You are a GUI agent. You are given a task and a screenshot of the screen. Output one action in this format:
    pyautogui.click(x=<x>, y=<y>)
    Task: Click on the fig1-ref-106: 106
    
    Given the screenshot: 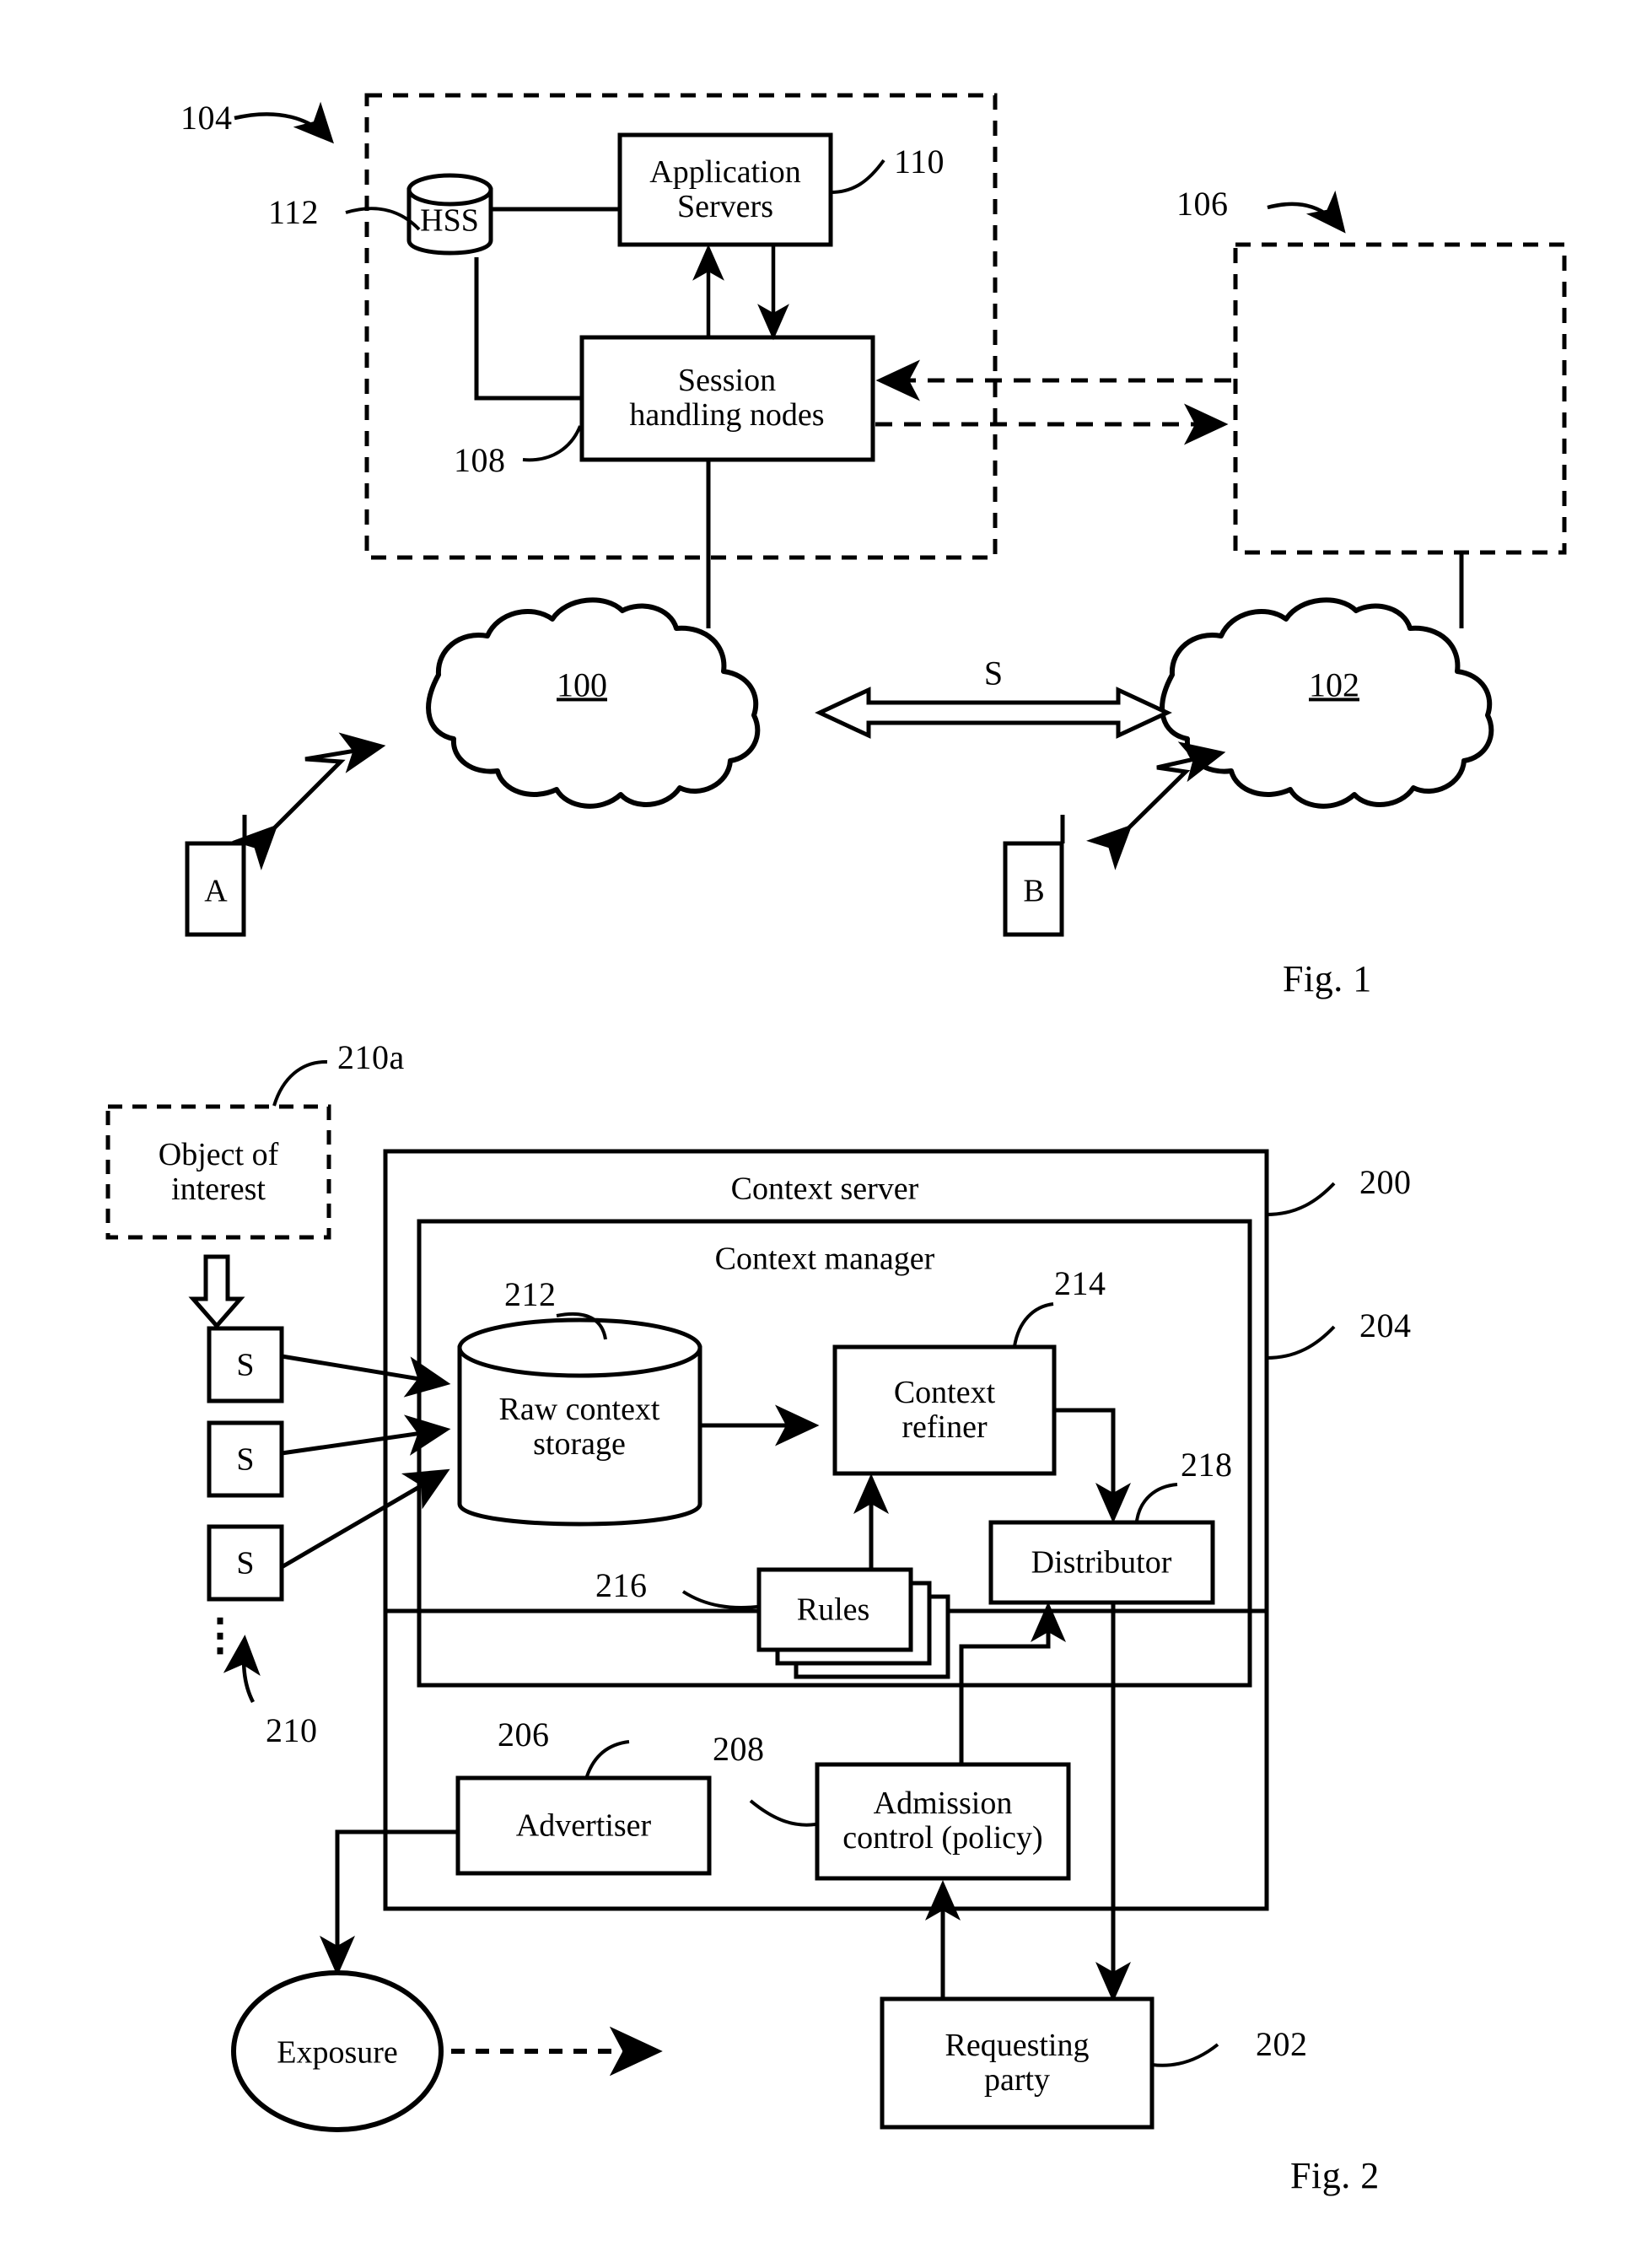 What is the action you would take?
    pyautogui.click(x=1202, y=204)
    